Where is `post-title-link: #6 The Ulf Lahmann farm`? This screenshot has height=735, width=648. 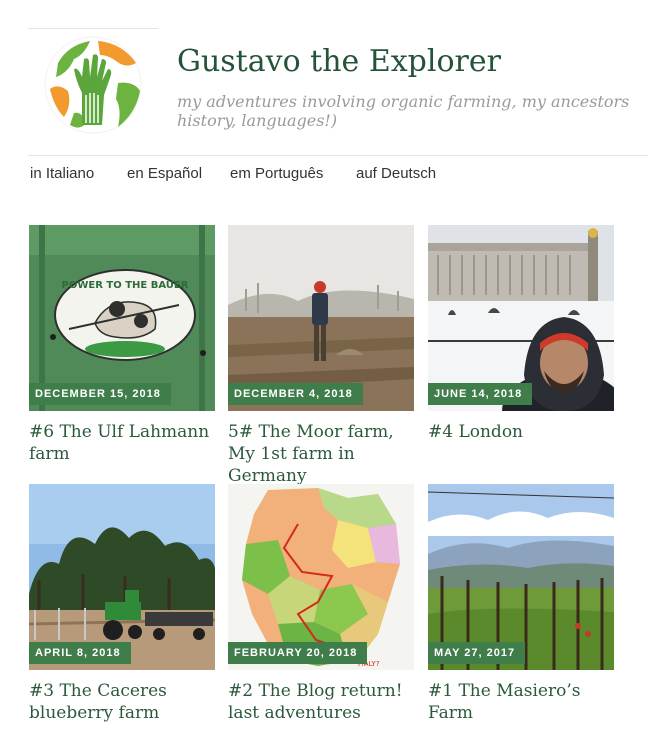 post-title-link: #6 The Ulf Lahmann farm is located at coordinates (124, 443).